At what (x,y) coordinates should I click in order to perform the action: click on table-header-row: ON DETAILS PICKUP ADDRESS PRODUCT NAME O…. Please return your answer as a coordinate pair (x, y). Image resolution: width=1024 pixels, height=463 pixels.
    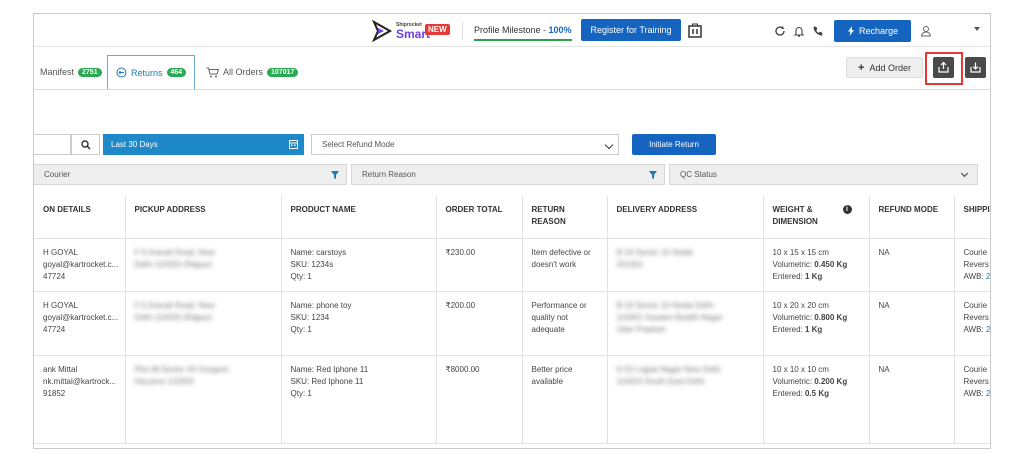
    Looking at the image, I should click on (512, 217).